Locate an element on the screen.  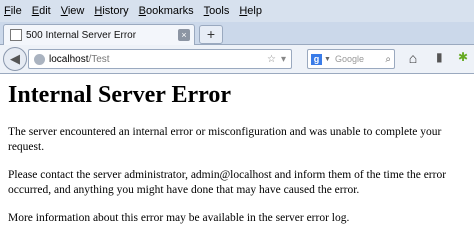
menu-view: View is located at coordinates (73, 11).